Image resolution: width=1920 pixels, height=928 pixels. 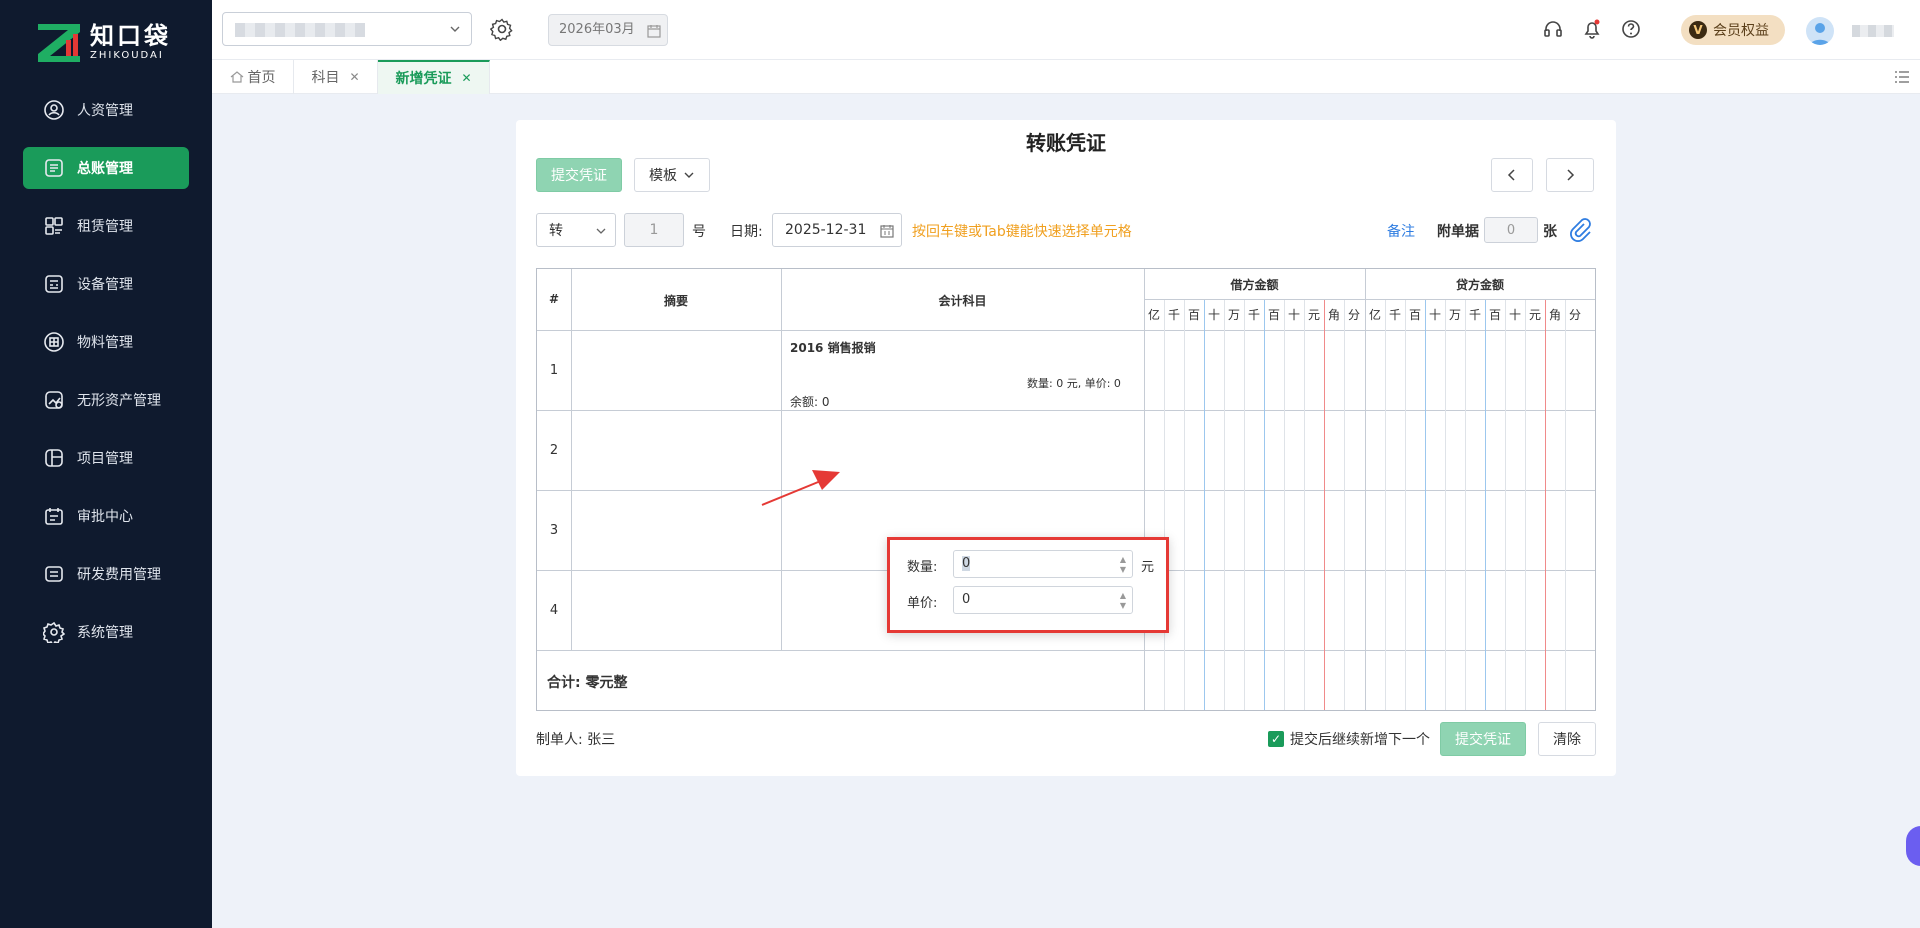 I want to click on tab-home: 首页, so click(x=253, y=77).